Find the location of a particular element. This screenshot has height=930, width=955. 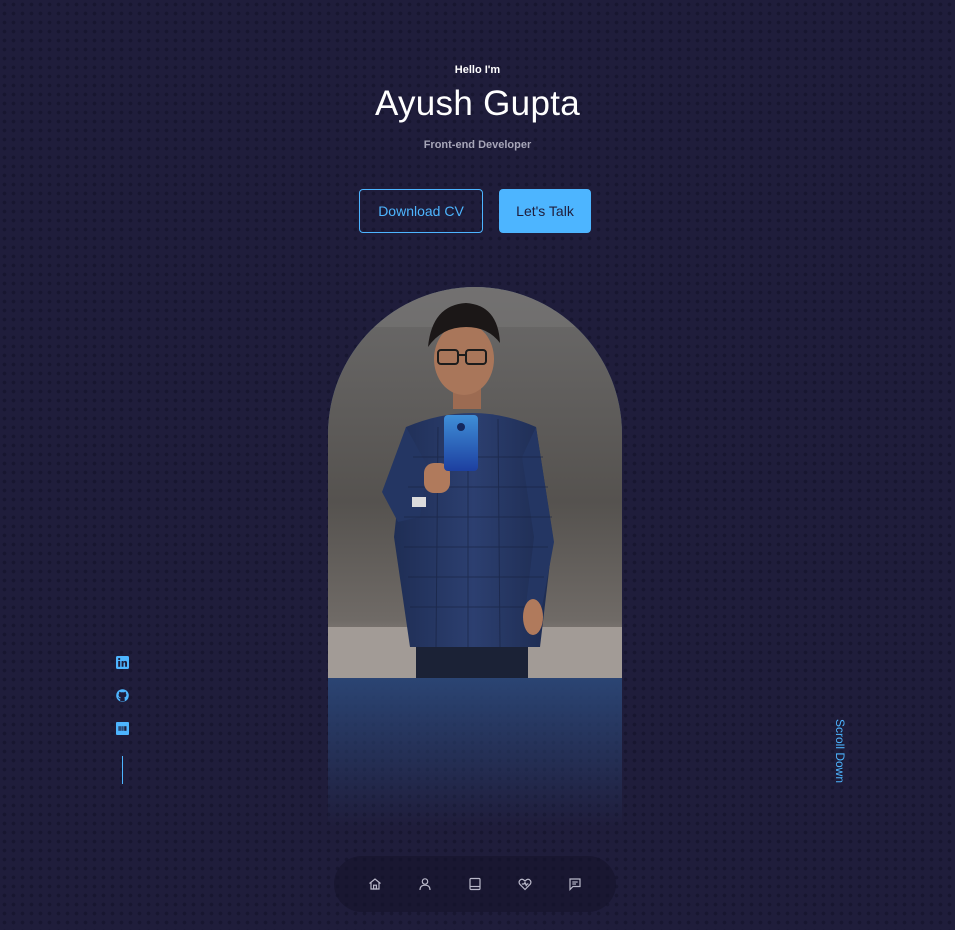

role-subtitle: Front-end Developer is located at coordinates (477, 145).